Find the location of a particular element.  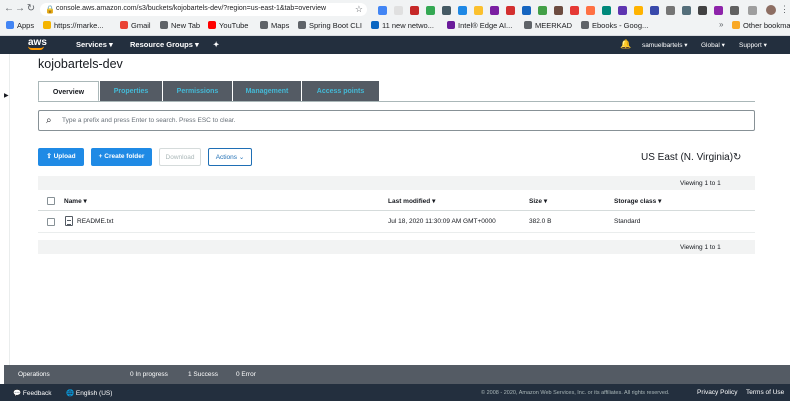

viewing-count: Viewing 1 to 1 is located at coordinates (700, 247).